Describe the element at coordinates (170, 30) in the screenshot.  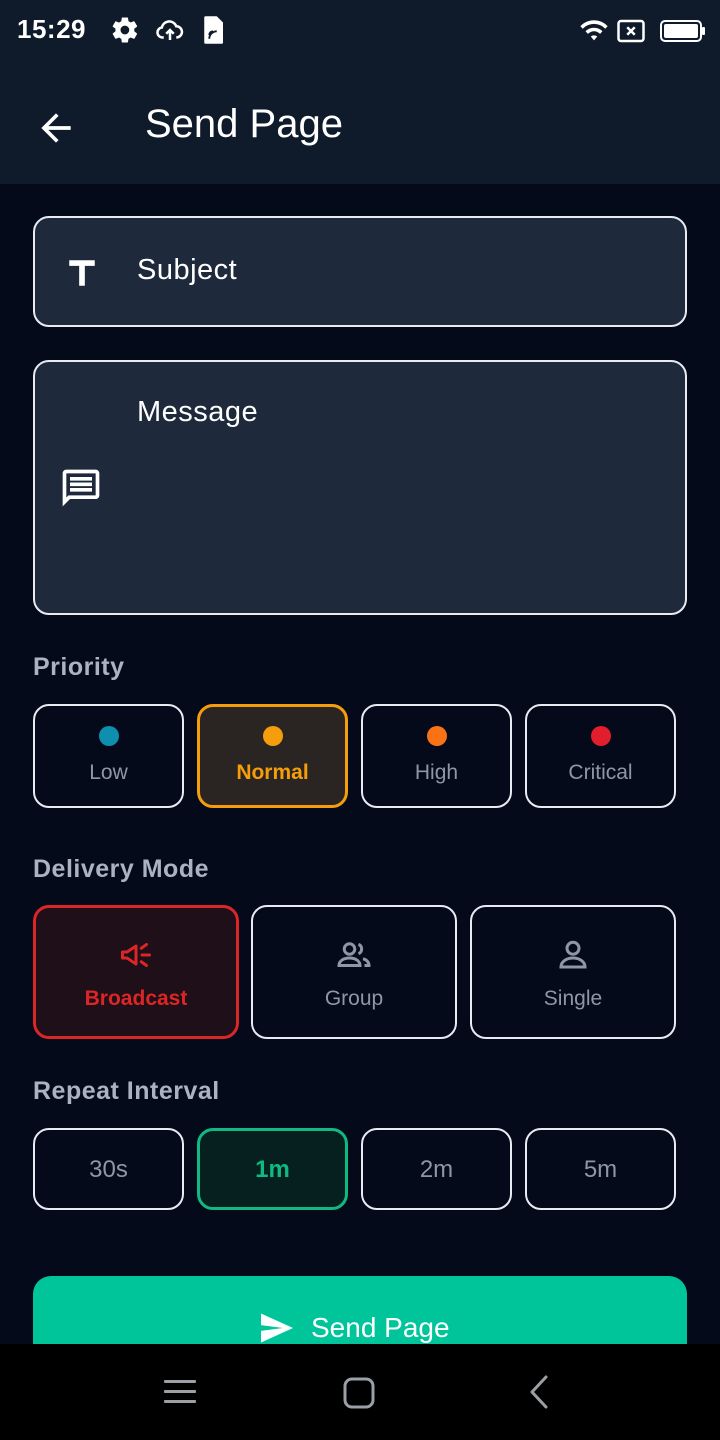
I see `cloud-upload-icon` at that location.